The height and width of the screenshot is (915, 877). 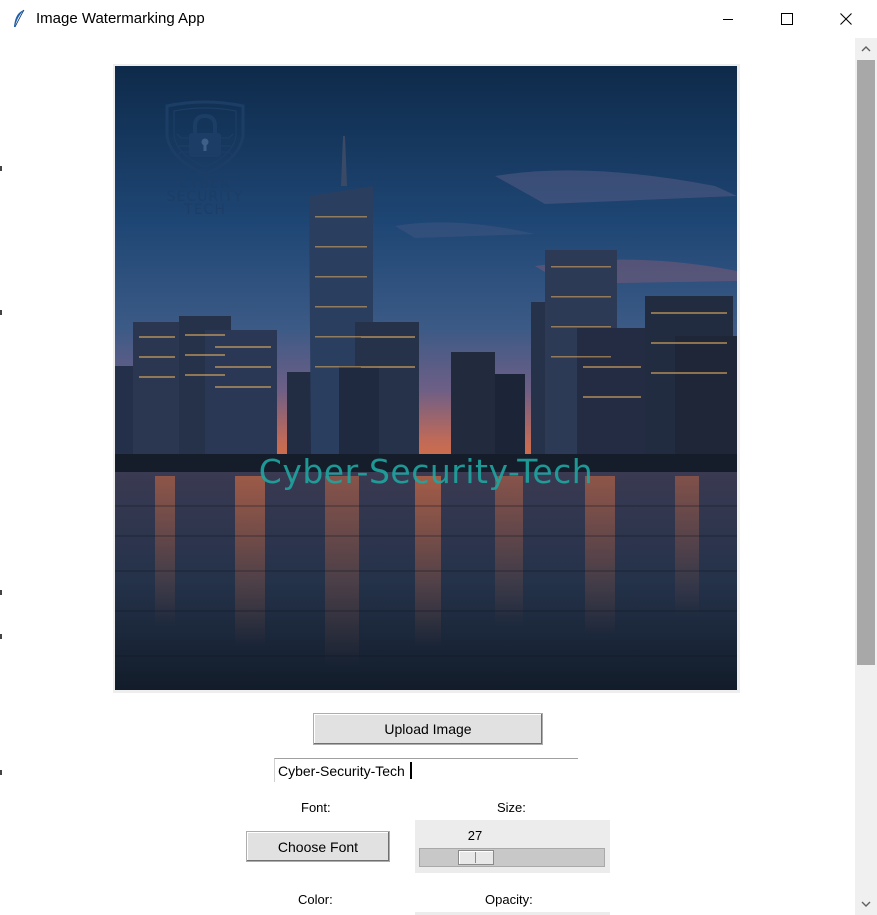 I want to click on close-button, so click(x=846, y=19).